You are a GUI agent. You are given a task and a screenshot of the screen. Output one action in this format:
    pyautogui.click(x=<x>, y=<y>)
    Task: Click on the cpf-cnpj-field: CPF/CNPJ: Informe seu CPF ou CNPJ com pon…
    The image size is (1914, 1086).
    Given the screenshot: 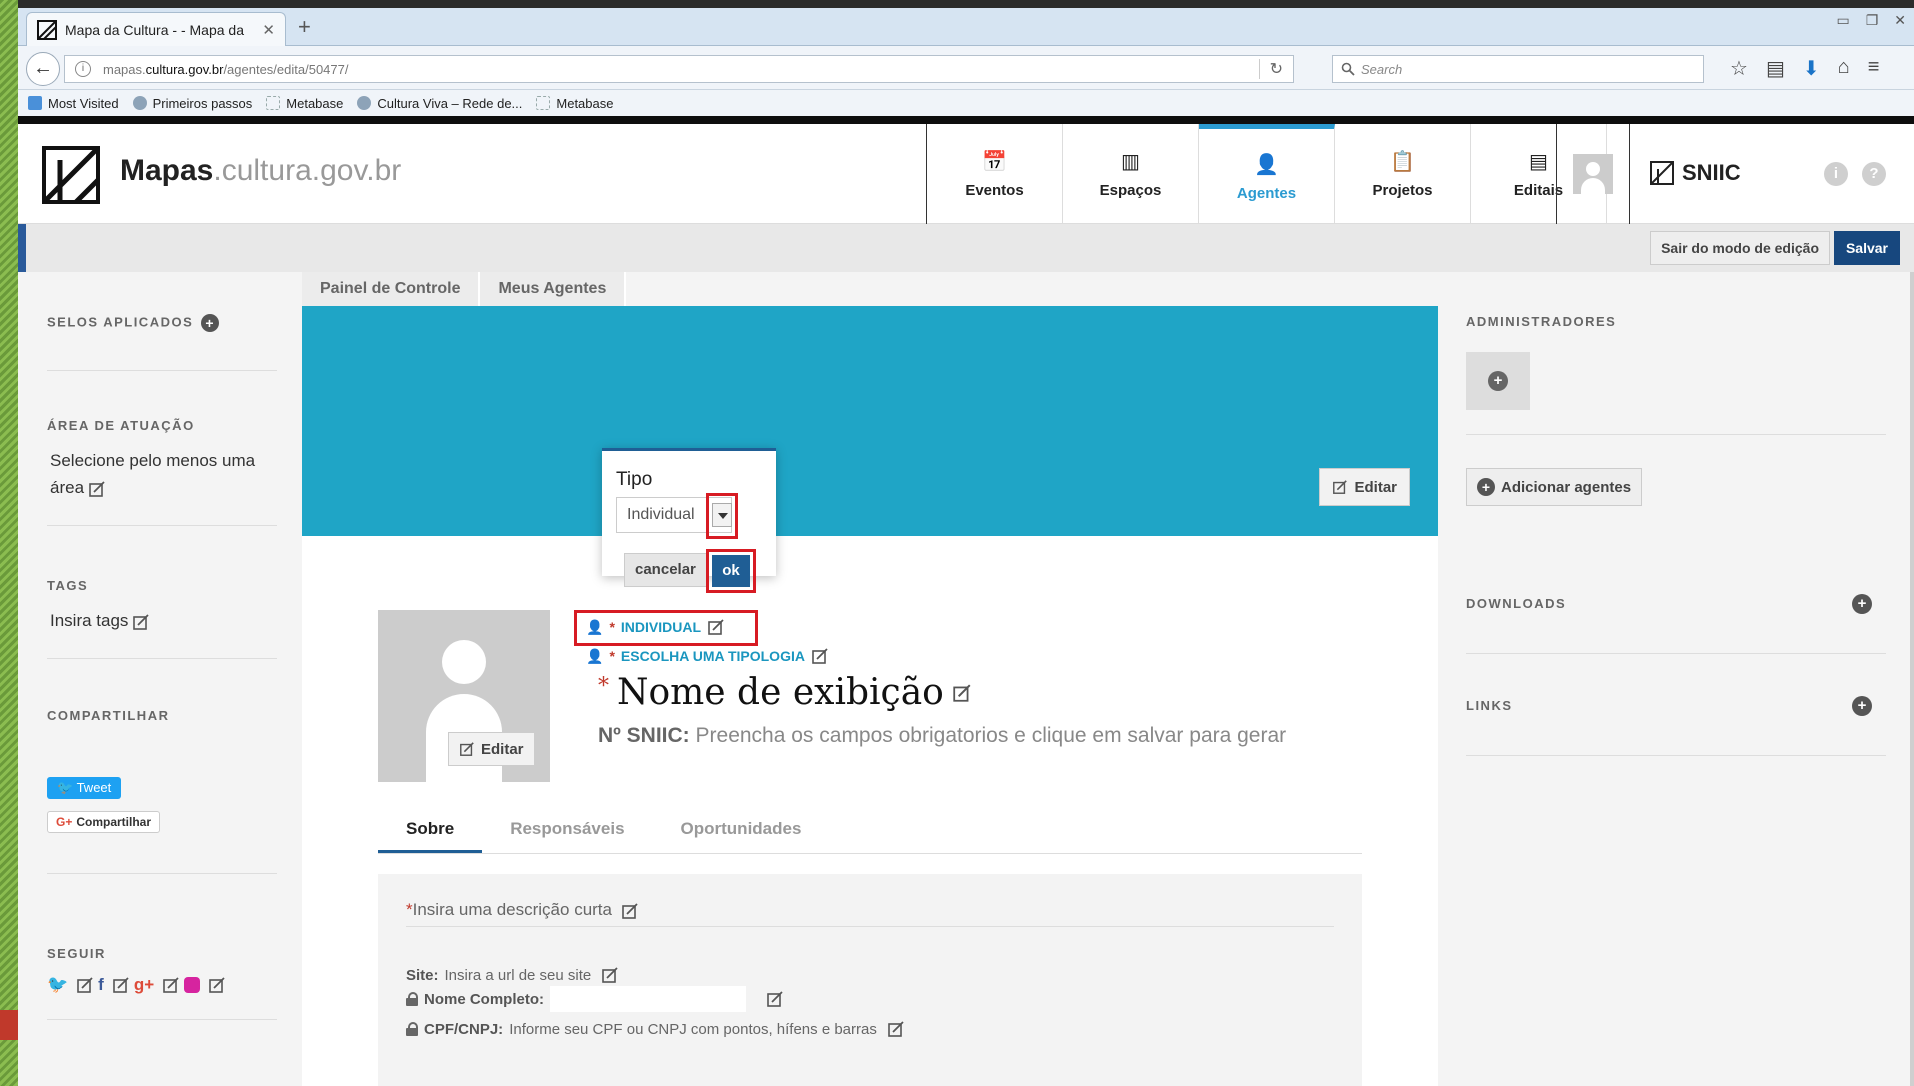 What is the action you would take?
    pyautogui.click(x=655, y=1029)
    